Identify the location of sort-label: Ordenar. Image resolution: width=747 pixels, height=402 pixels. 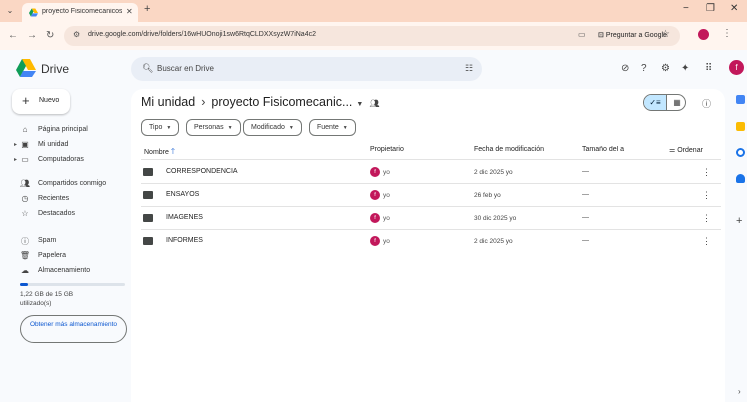
(690, 150).